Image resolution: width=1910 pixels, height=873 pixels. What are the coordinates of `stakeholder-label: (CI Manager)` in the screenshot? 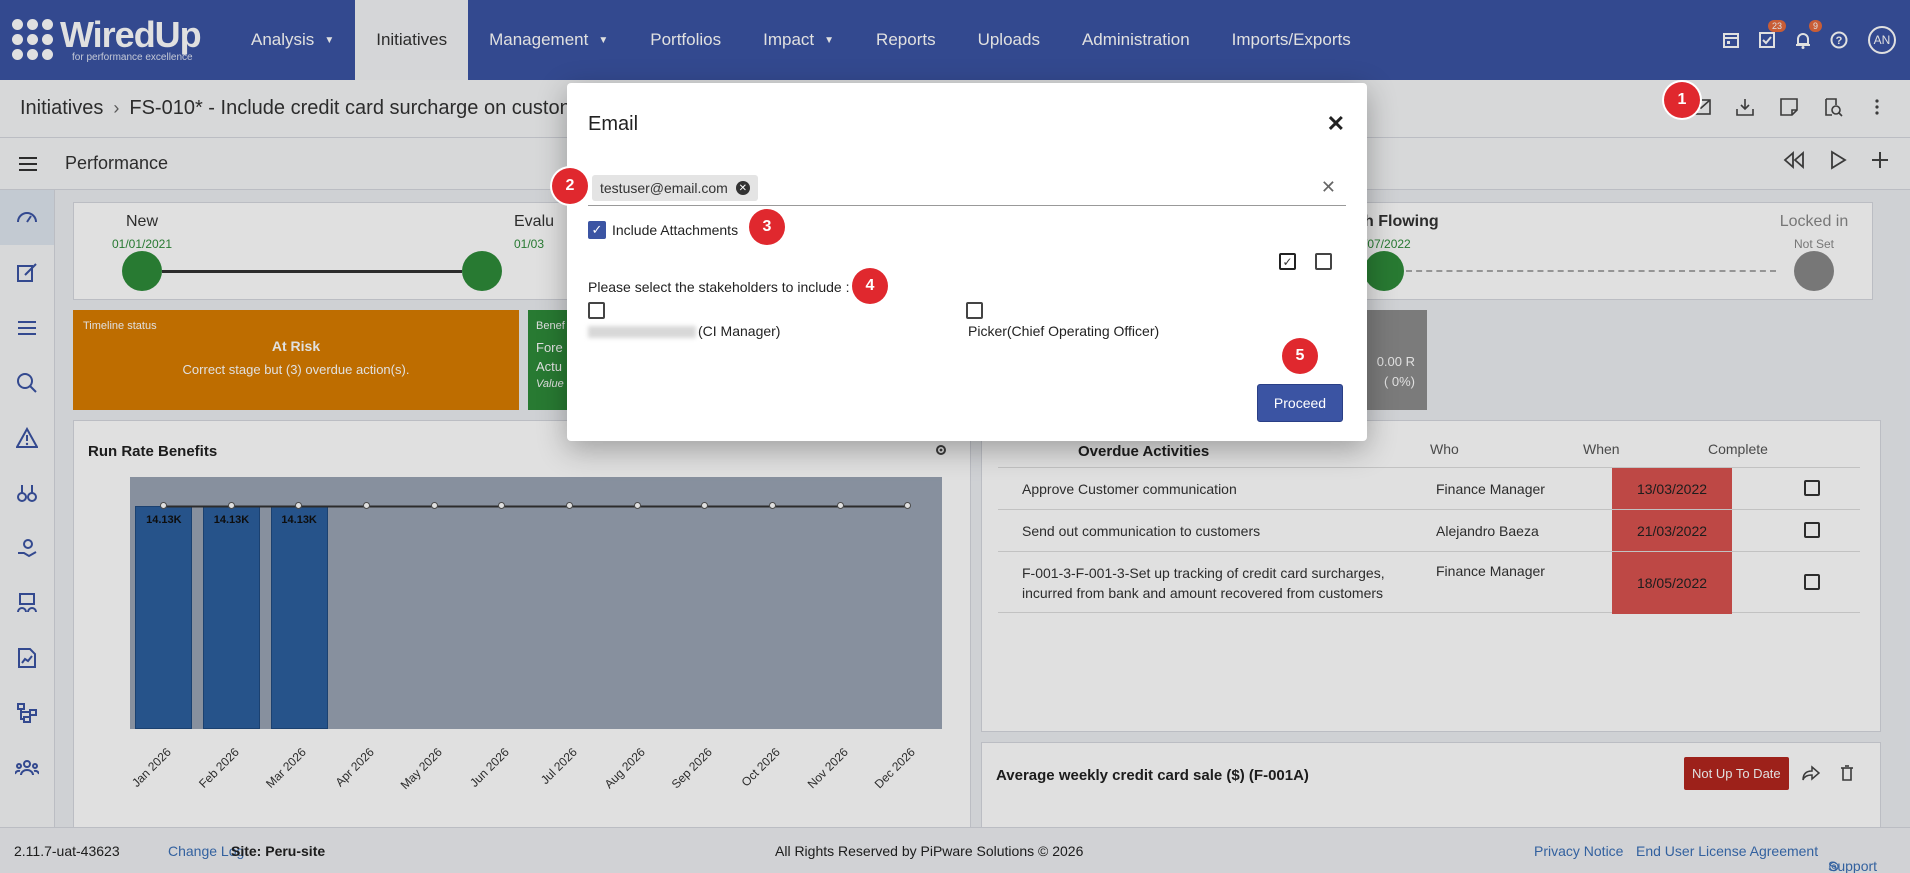 It's located at (684, 331).